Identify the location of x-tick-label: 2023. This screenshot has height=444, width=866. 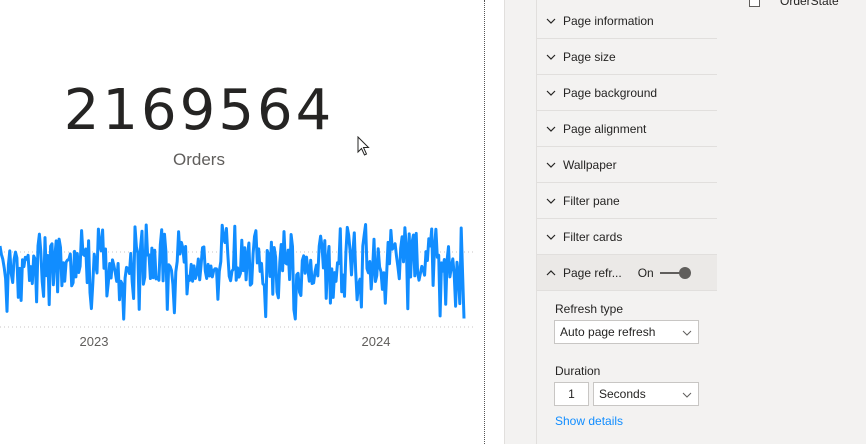
(94, 341).